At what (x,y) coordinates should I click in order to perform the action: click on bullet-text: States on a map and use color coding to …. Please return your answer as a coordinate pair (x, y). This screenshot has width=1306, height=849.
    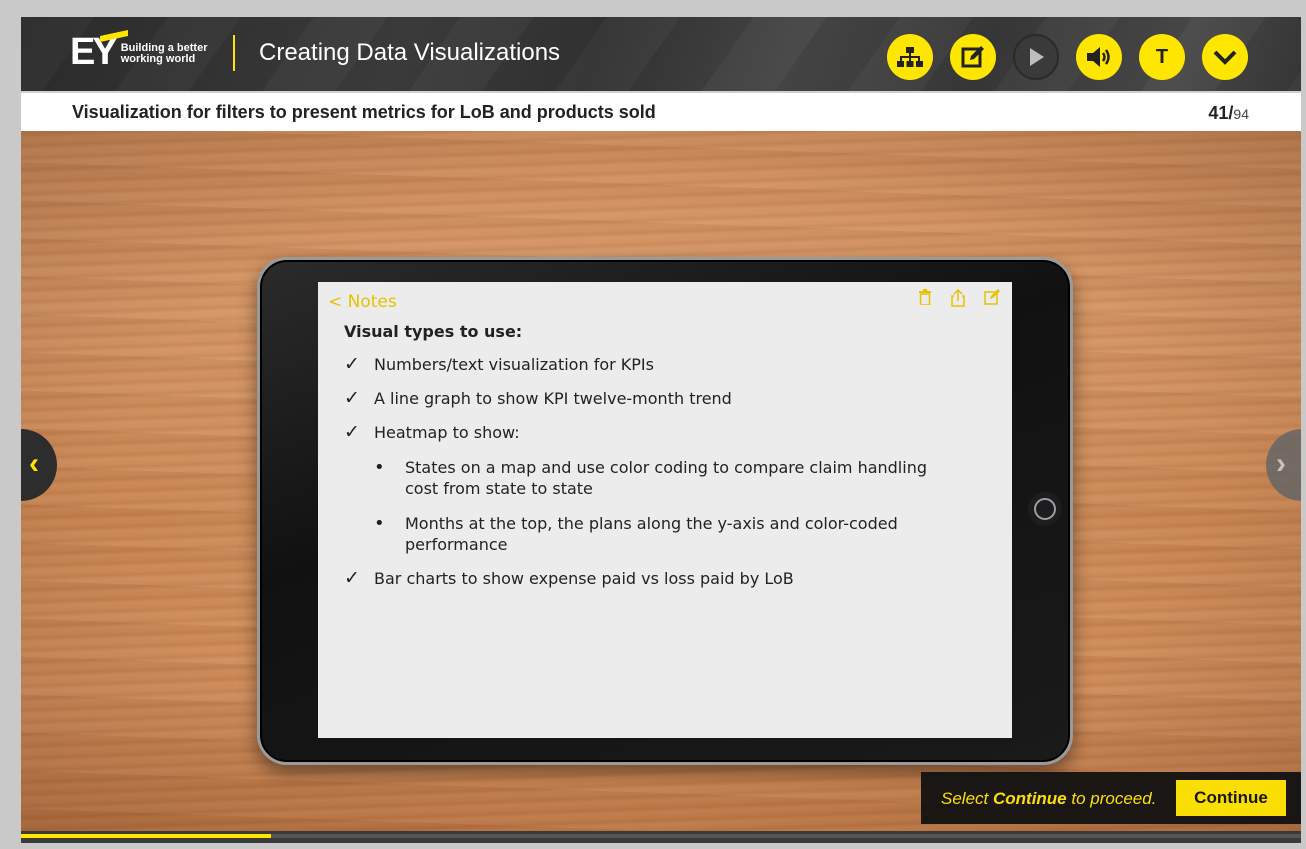
    Looking at the image, I should click on (666, 478).